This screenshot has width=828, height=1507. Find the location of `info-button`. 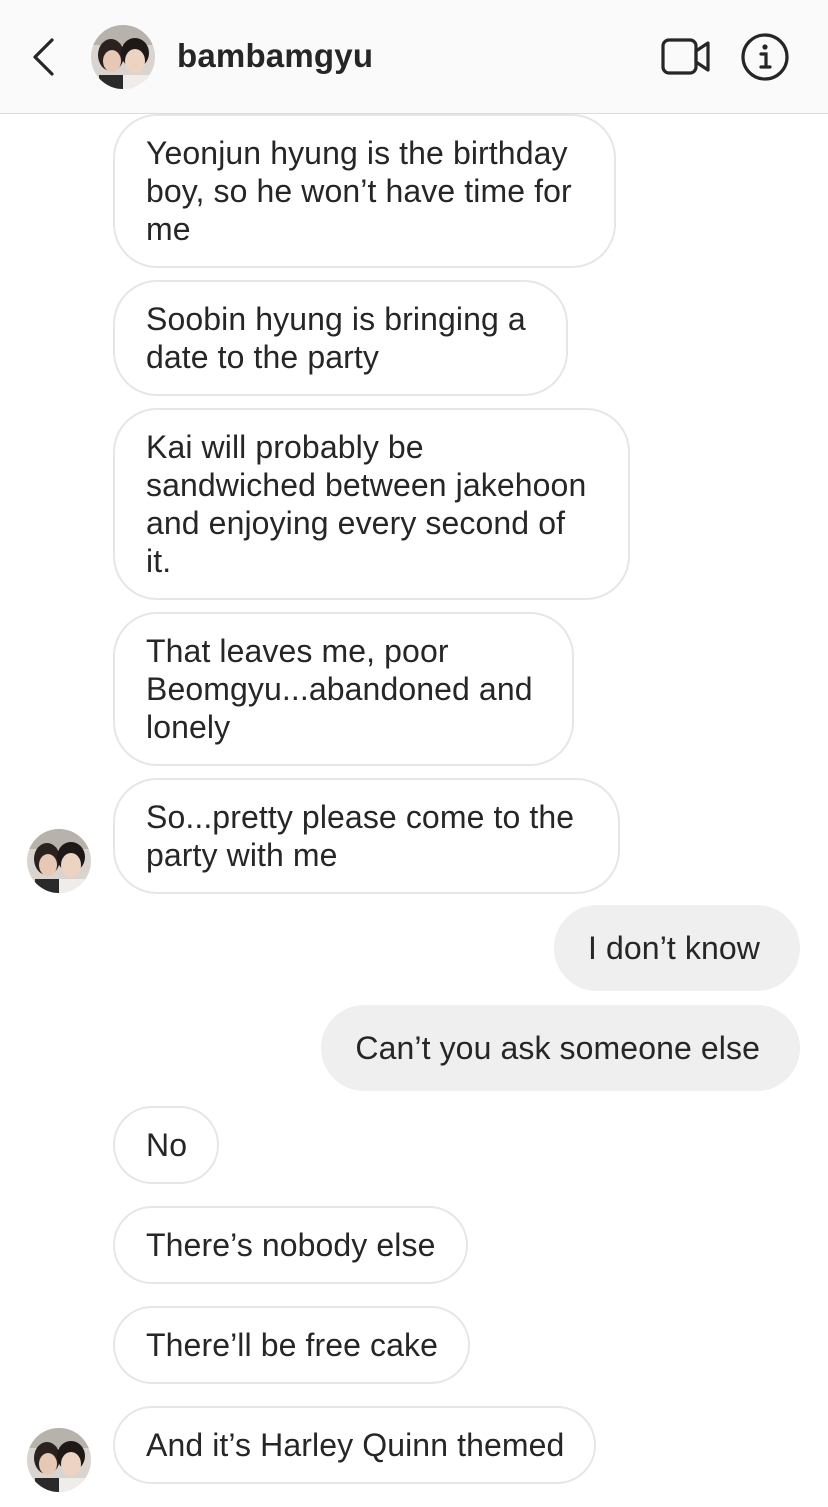

info-button is located at coordinates (765, 57).